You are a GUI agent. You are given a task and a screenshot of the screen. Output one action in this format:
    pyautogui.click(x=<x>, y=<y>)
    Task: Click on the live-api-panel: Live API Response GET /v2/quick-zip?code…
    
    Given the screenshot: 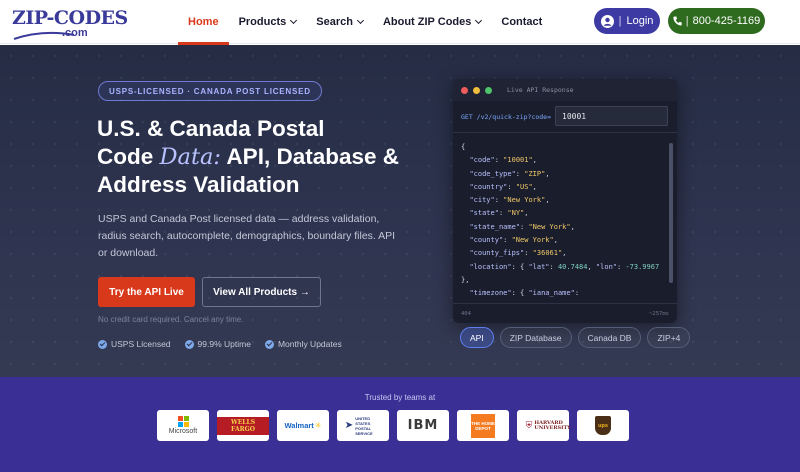 What is the action you would take?
    pyautogui.click(x=565, y=201)
    